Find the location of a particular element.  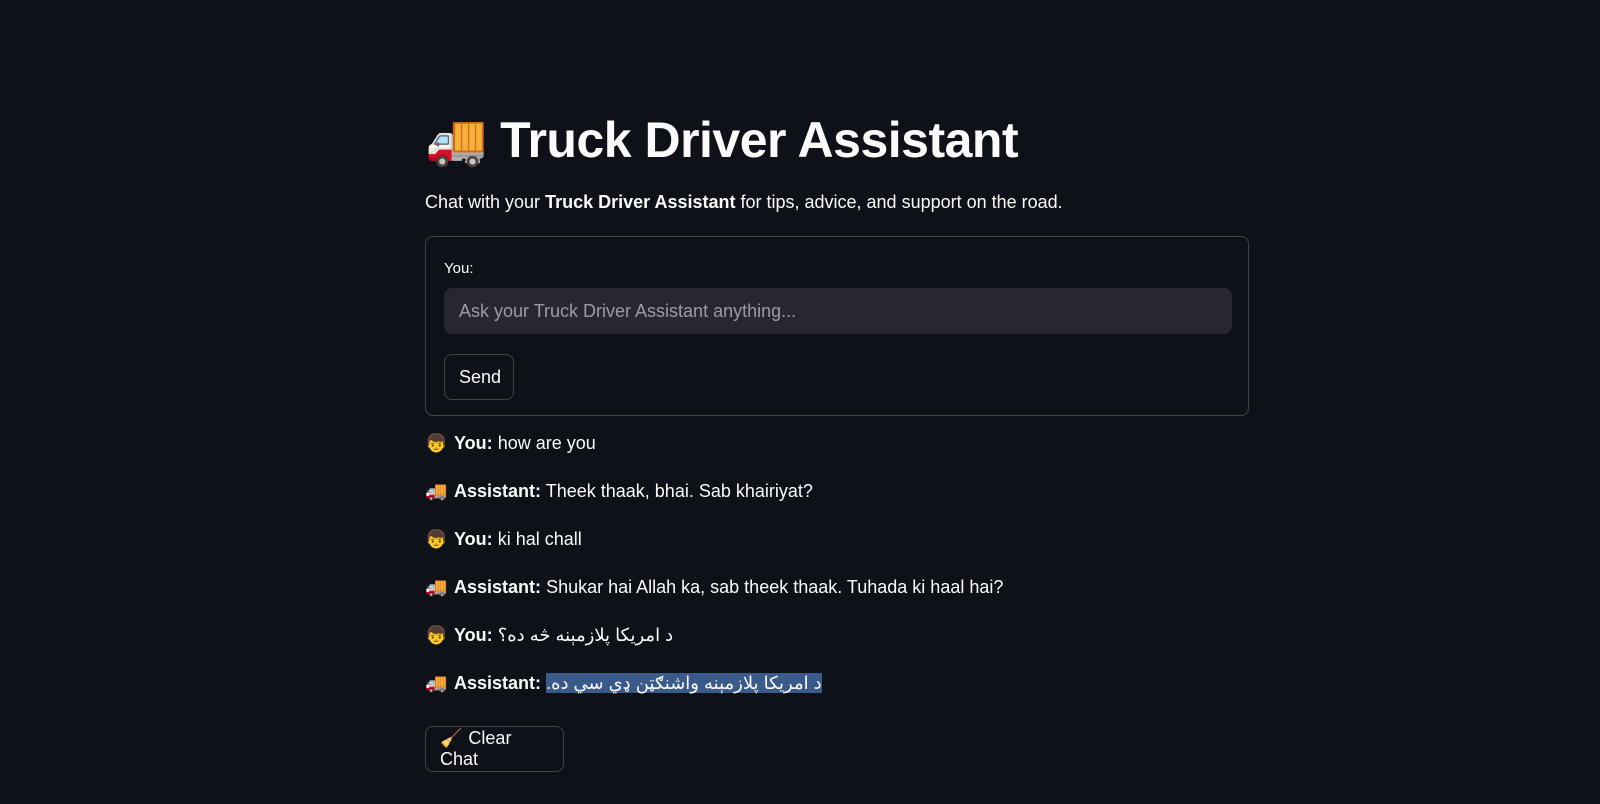

page-title-text: Truck Driver Assistant is located at coordinates (759, 140).